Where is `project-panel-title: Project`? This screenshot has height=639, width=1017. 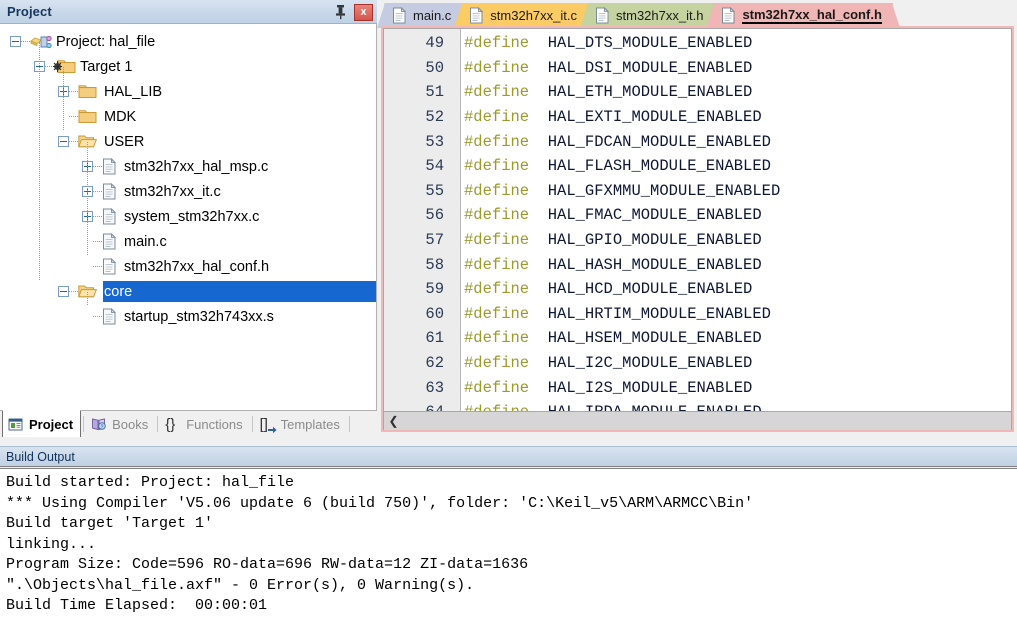
project-panel-title: Project is located at coordinates (29, 11).